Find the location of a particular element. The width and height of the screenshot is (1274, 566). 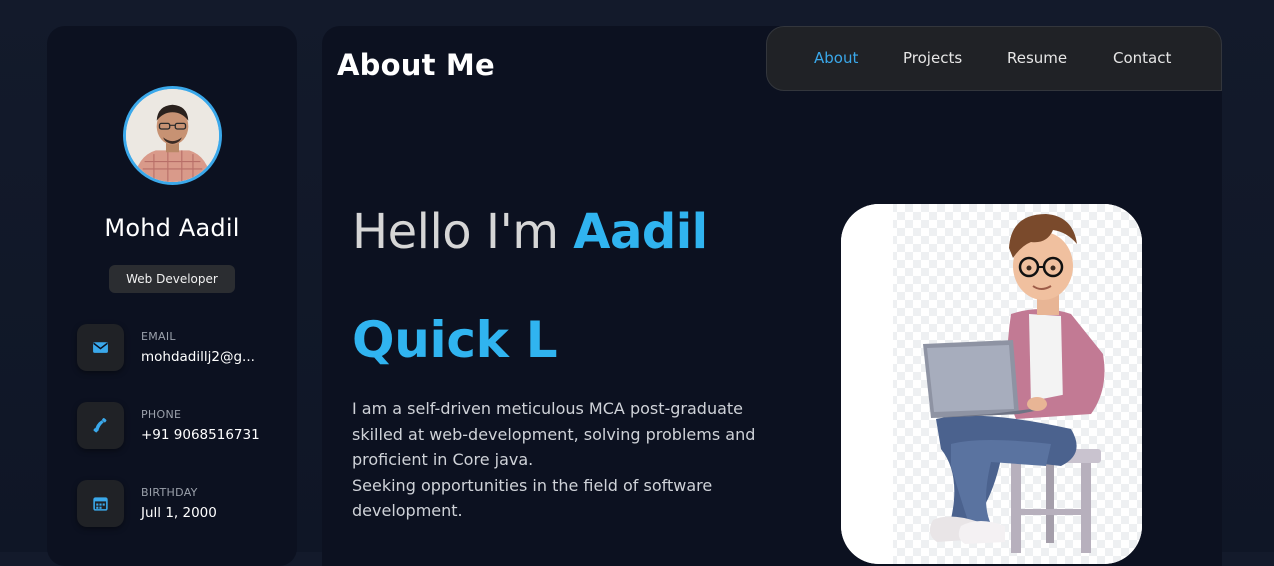

profile-photo is located at coordinates (172, 135).